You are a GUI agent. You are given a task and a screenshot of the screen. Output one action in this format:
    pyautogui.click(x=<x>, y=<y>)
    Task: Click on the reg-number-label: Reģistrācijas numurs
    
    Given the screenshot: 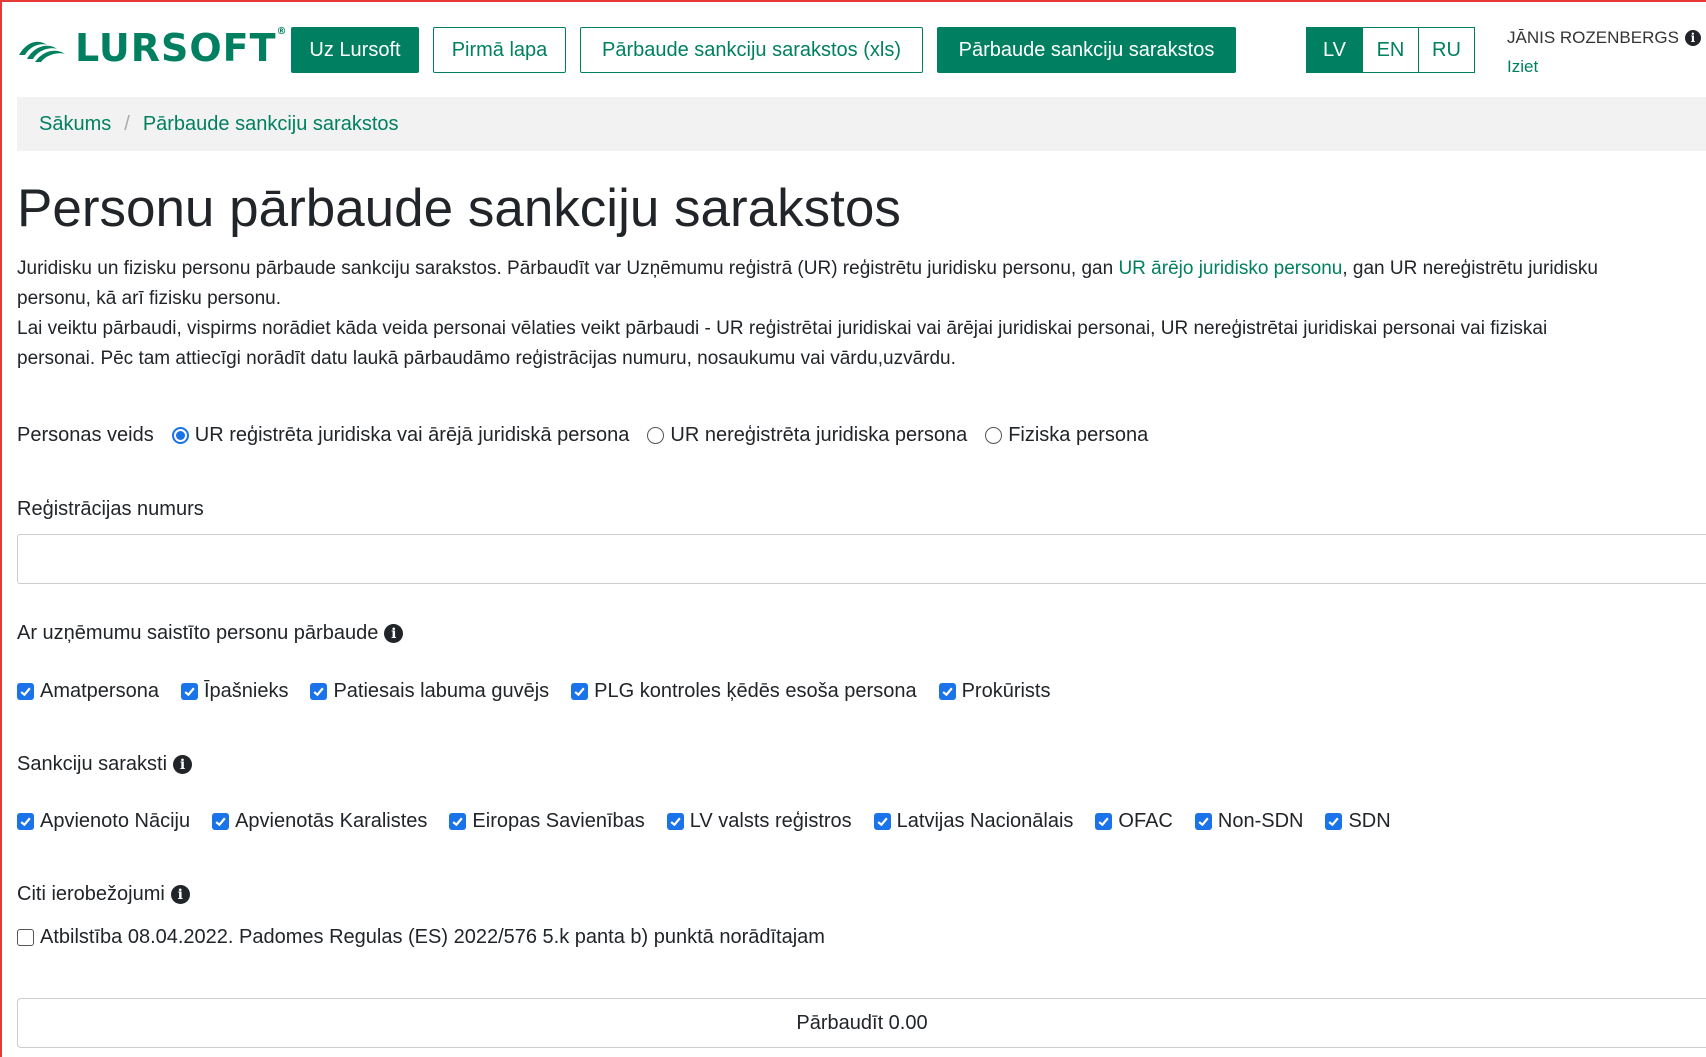 What is the action you would take?
    pyautogui.click(x=110, y=509)
    